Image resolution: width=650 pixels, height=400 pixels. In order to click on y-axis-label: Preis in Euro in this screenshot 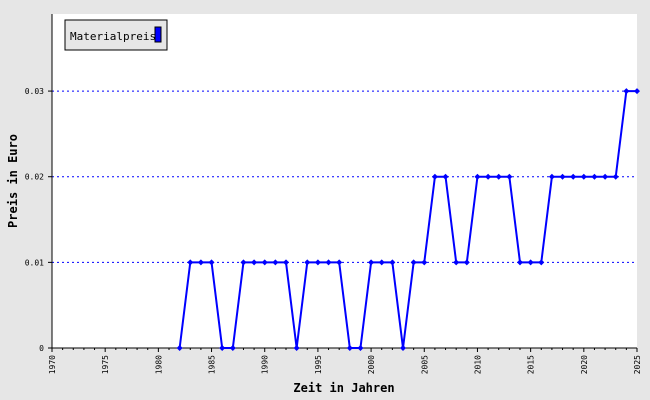, I will do `click(13, 181)`.